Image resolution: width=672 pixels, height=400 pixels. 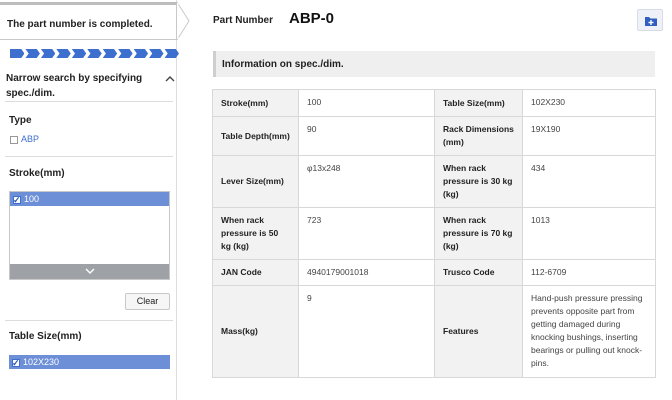 I want to click on spec-label: When rack pressure is 30 kg (kg), so click(x=478, y=181).